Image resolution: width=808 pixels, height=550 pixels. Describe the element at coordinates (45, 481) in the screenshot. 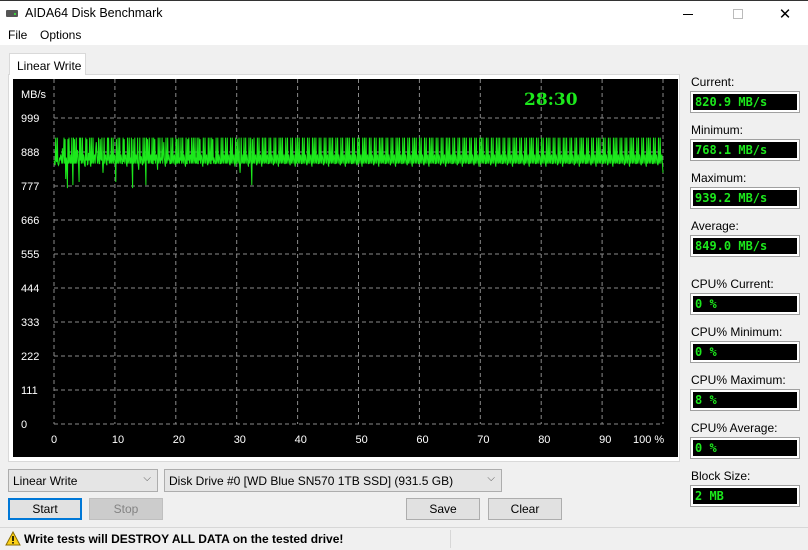

I see `test-type-value: Linear Write` at that location.